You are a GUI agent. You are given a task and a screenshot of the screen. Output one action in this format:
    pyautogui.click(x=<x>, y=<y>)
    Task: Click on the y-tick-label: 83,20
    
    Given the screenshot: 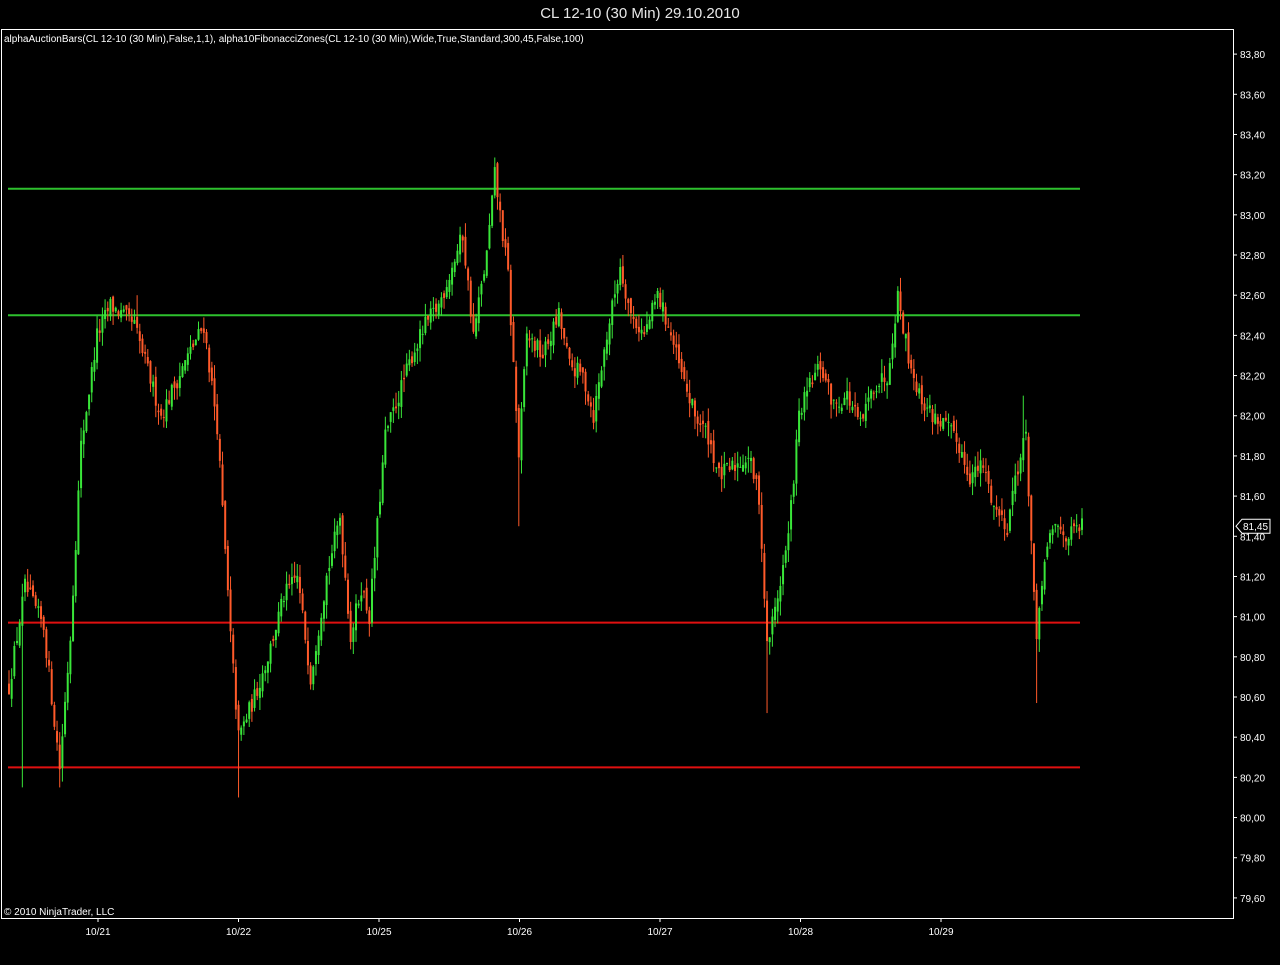 What is the action you would take?
    pyautogui.click(x=1252, y=176)
    